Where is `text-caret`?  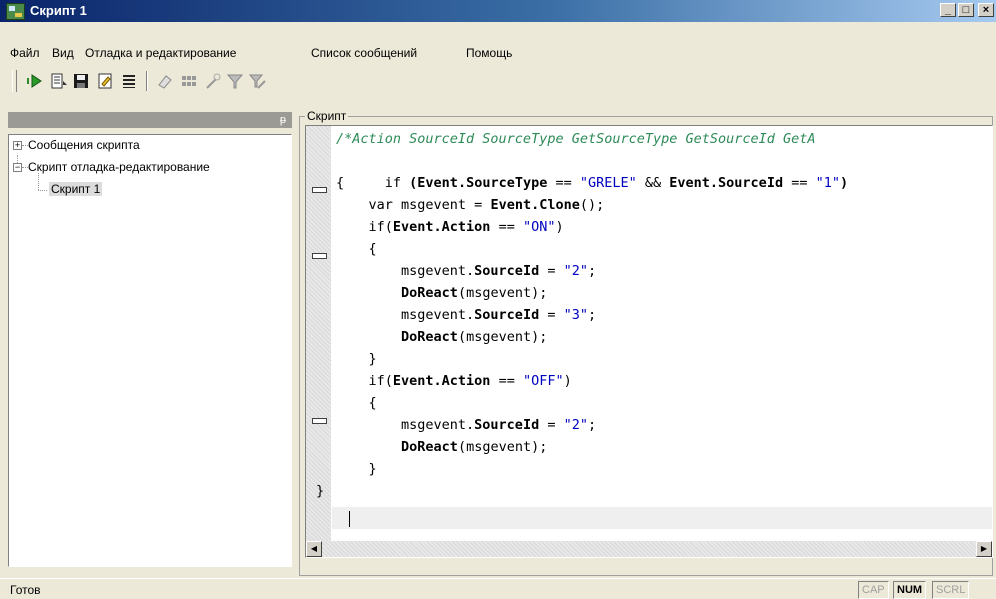
text-caret is located at coordinates (349, 519).